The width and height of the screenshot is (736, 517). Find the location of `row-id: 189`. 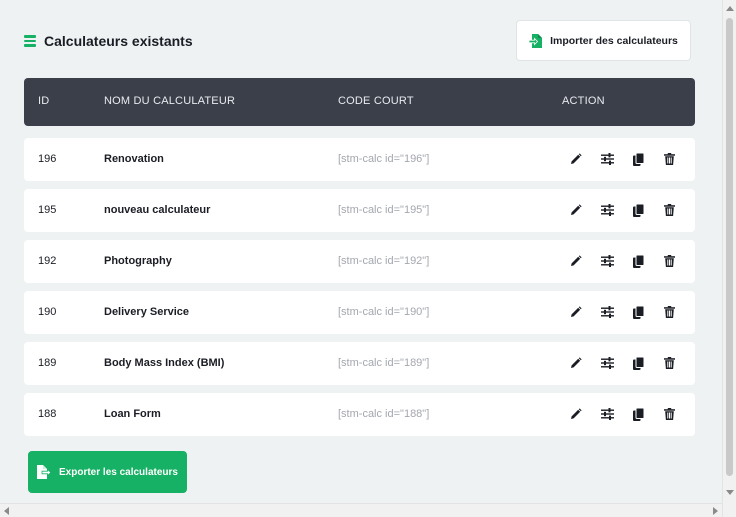

row-id: 189 is located at coordinates (47, 363).